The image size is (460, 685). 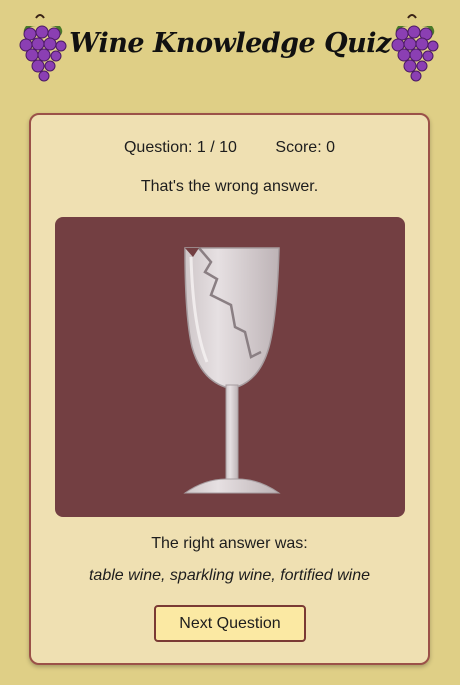 I want to click on score-counter: Score: 0, so click(x=305, y=147).